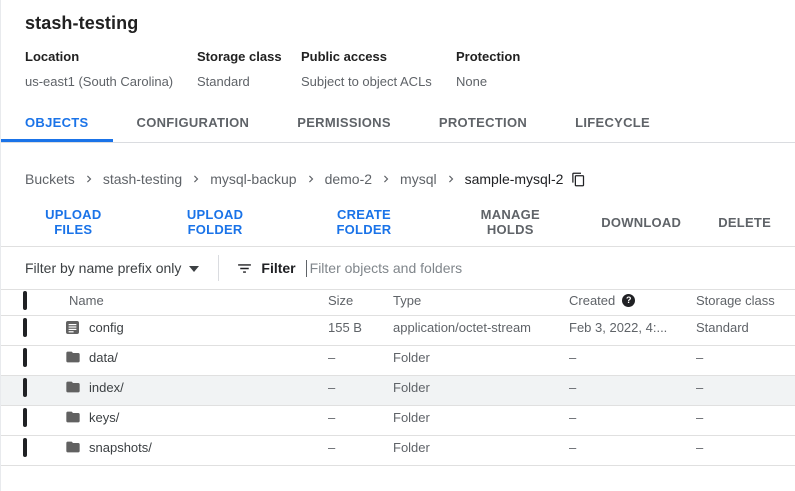  I want to click on meta-label-location: Location, so click(52, 56).